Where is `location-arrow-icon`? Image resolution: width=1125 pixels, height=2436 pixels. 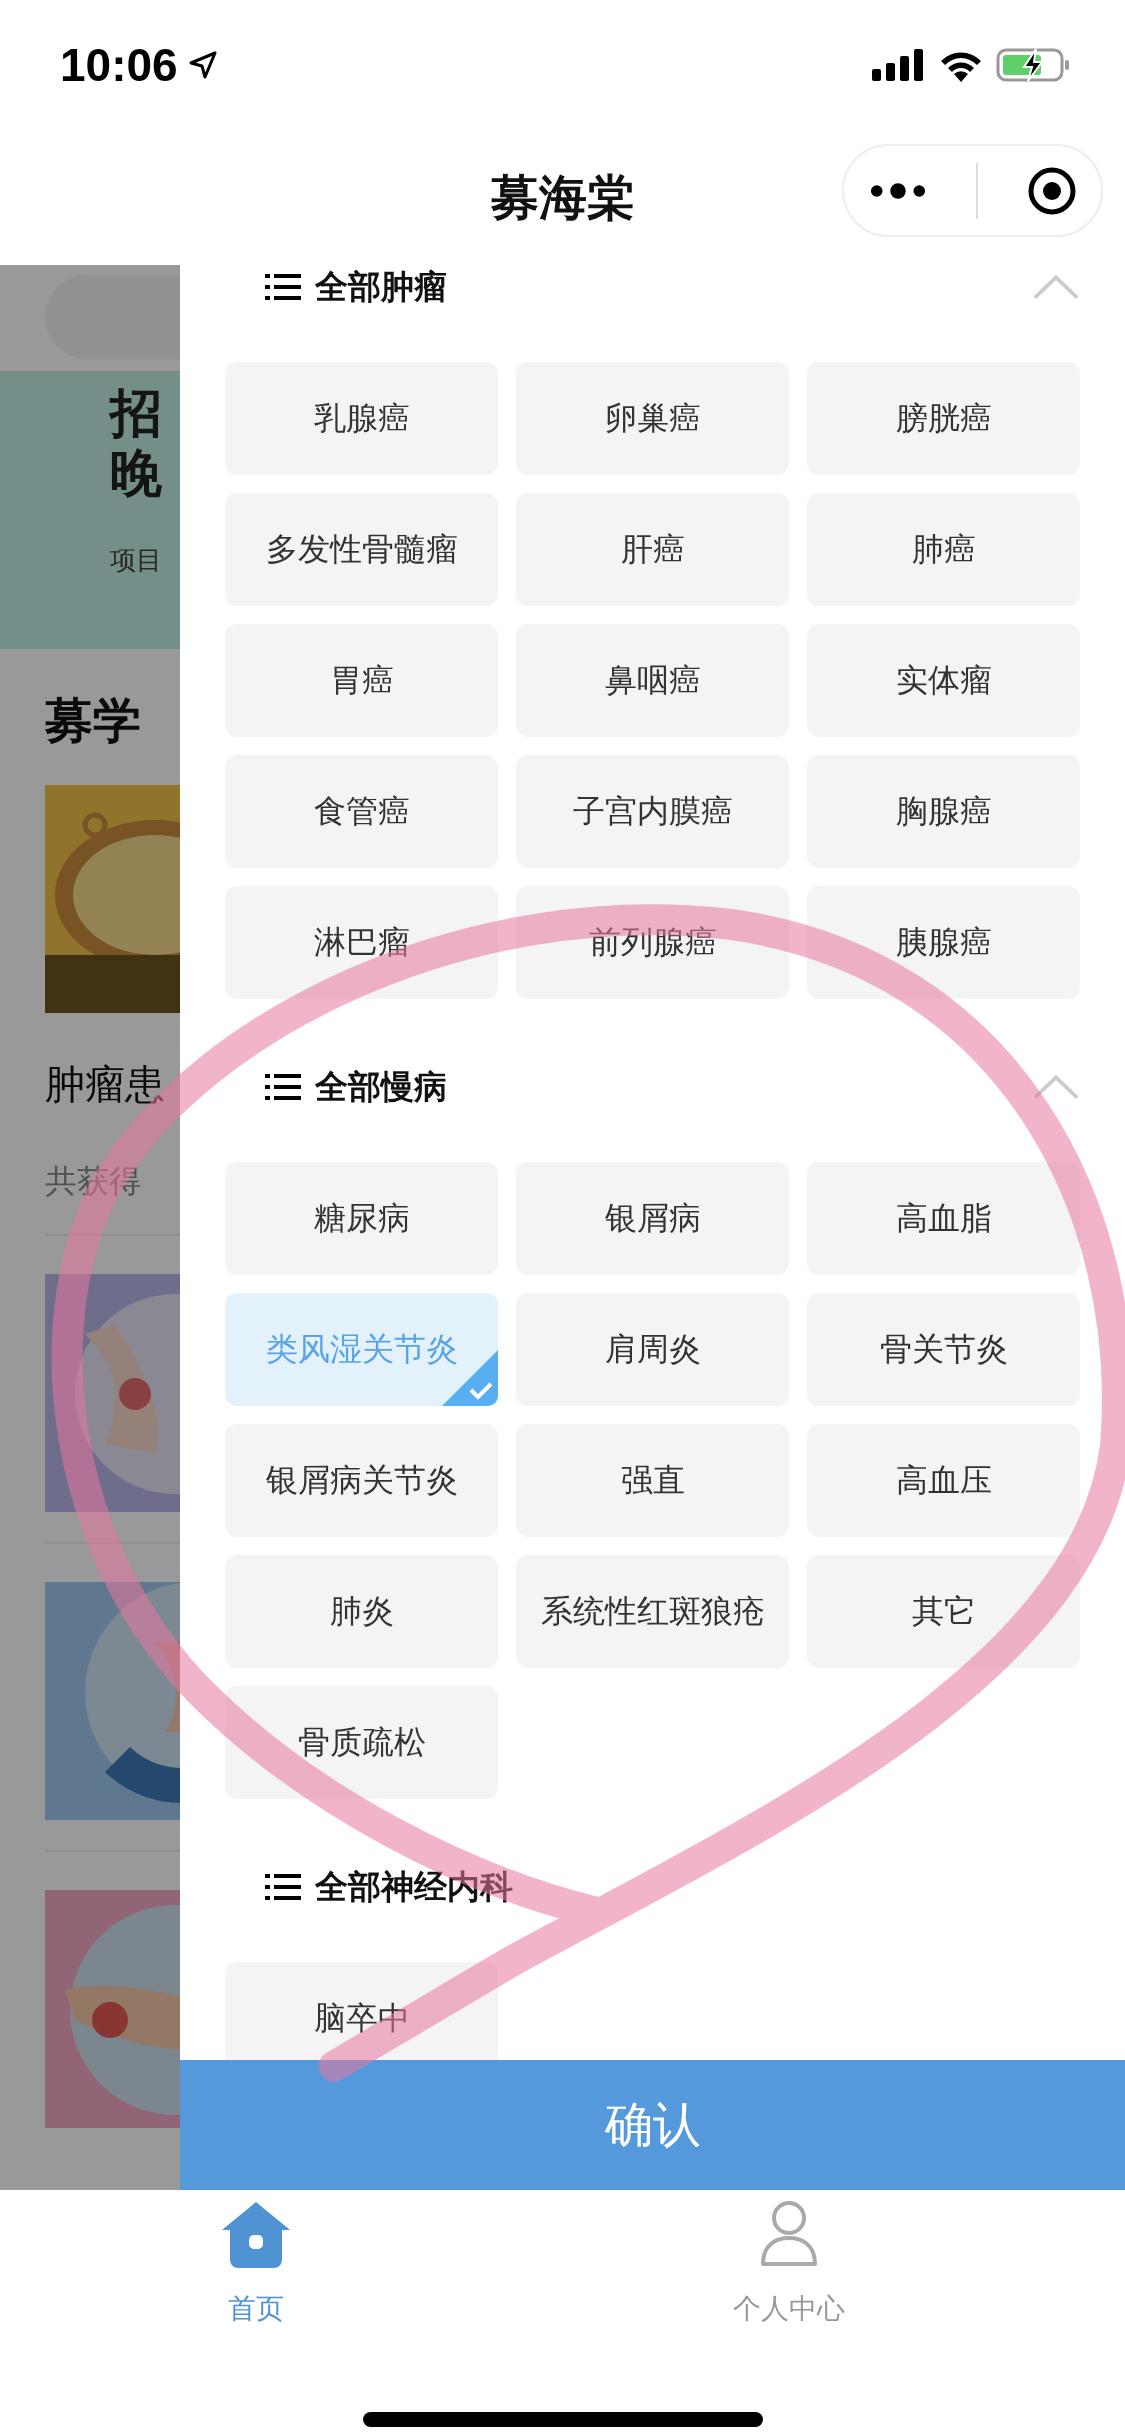
location-arrow-icon is located at coordinates (202, 65).